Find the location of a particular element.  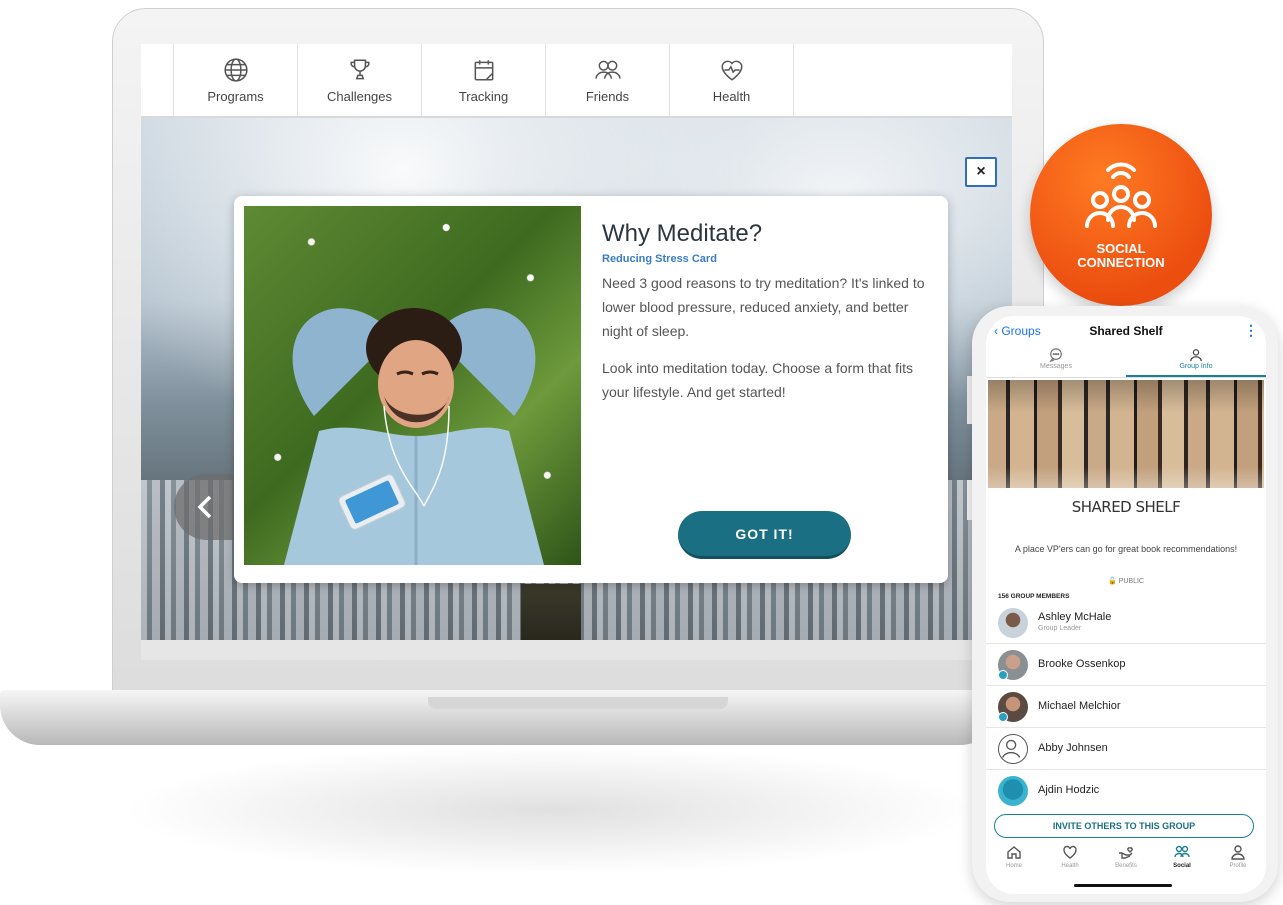

modal-title: Why Meditate? is located at coordinates (682, 233).